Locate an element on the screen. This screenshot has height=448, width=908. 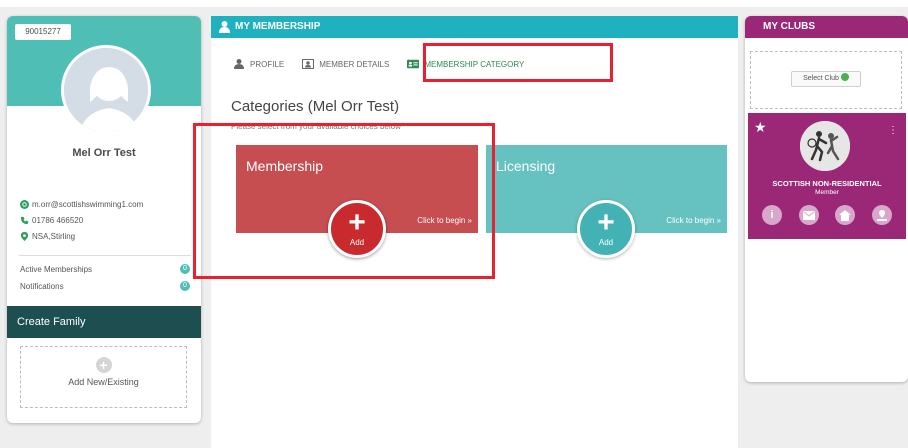
envelope-icon is located at coordinates (808, 215).